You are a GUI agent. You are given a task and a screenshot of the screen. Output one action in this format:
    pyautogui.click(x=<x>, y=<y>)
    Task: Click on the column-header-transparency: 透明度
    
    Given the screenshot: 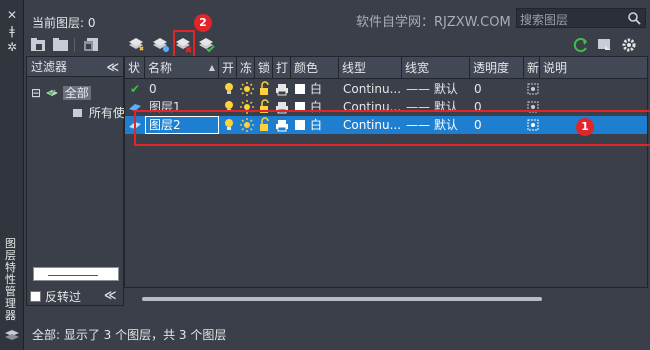 What is the action you would take?
    pyautogui.click(x=497, y=68)
    